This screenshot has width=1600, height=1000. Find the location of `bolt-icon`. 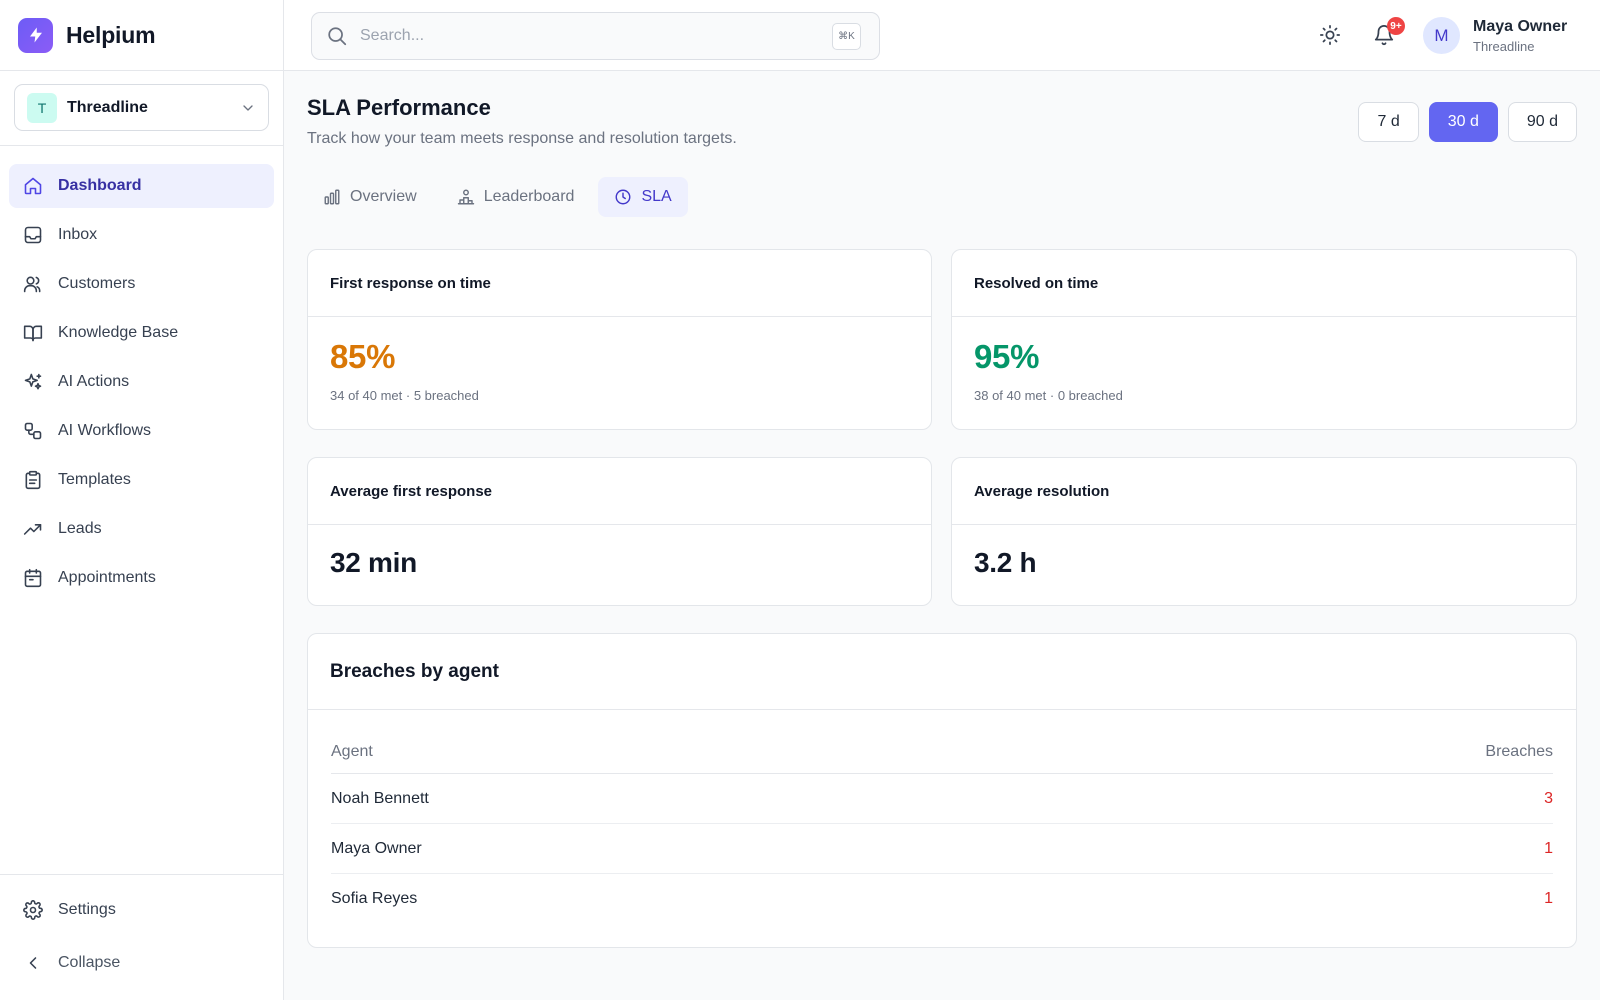

bolt-icon is located at coordinates (35, 35).